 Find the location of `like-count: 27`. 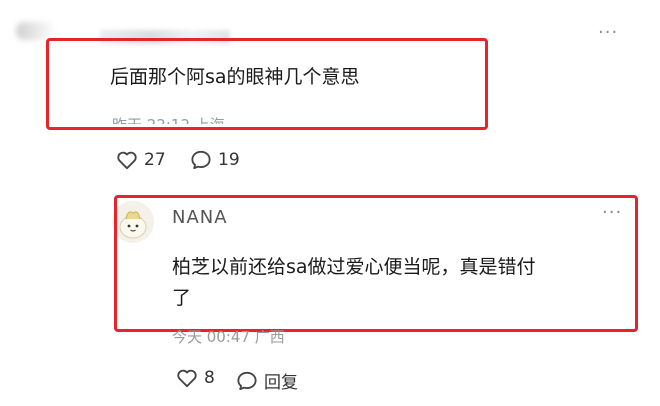

like-count: 27 is located at coordinates (155, 160).